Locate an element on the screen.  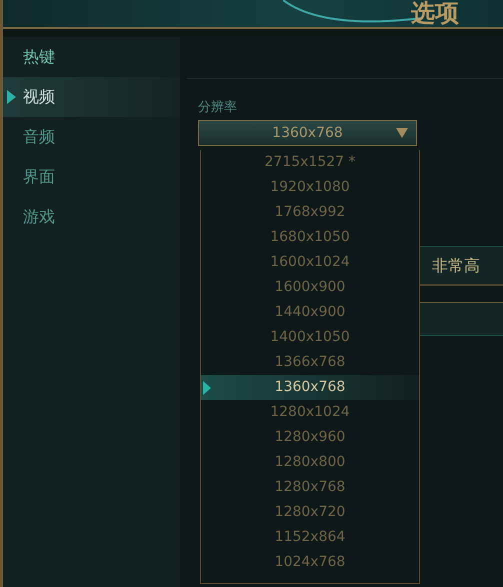
resolution-dropdown: 1360x768 is located at coordinates (307, 133).